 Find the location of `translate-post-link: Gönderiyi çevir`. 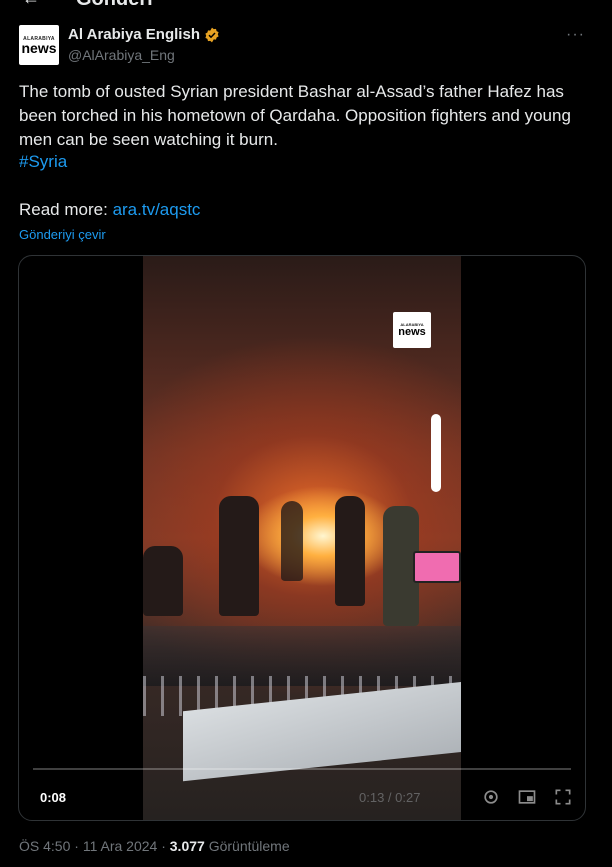

translate-post-link: Gönderiyi çevir is located at coordinates (62, 234).